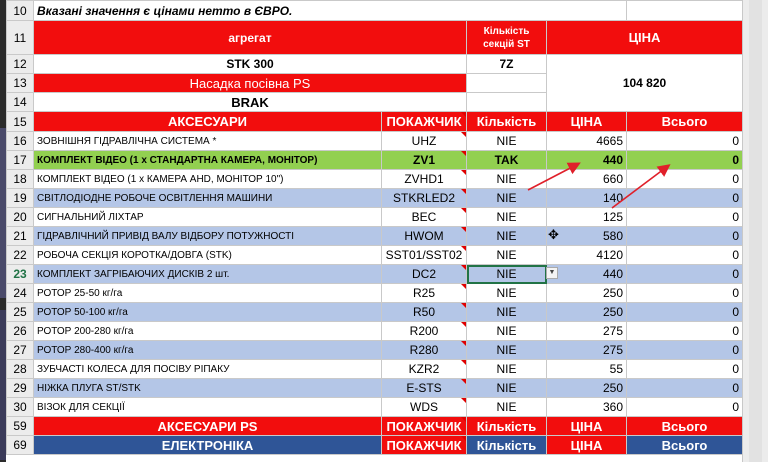  I want to click on machine-model: STK 300, so click(250, 64).